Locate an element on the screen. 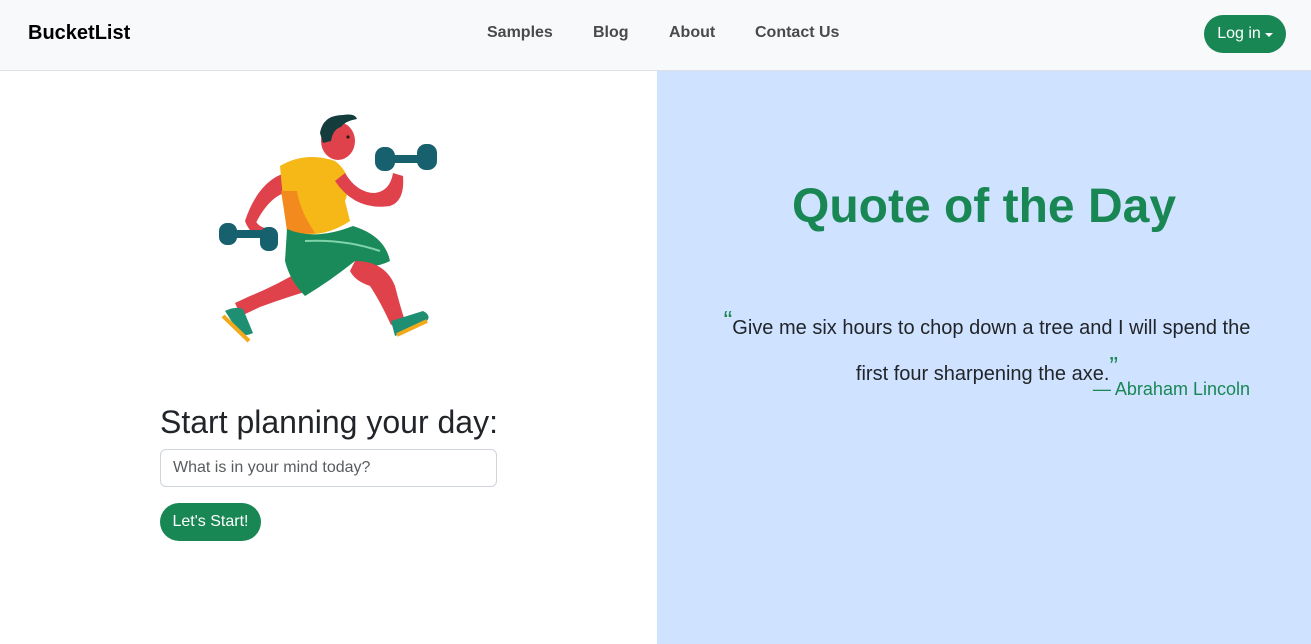 The image size is (1311, 644). login-label: Log in is located at coordinates (1239, 33).